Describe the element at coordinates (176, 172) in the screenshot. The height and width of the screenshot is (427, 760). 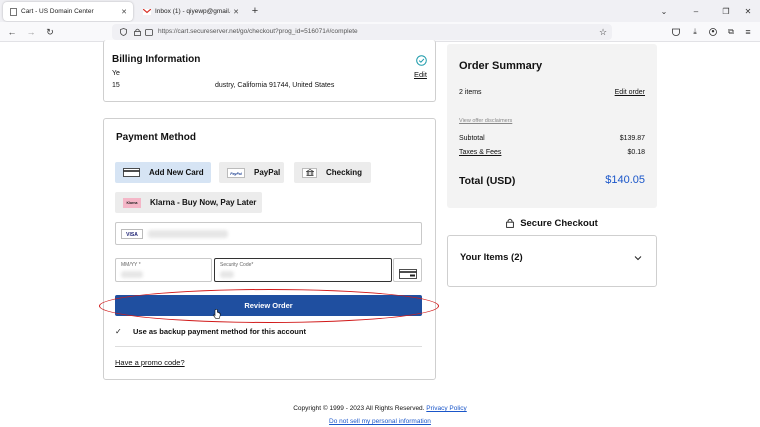
I see `add-new-card-label: Add New Card` at that location.